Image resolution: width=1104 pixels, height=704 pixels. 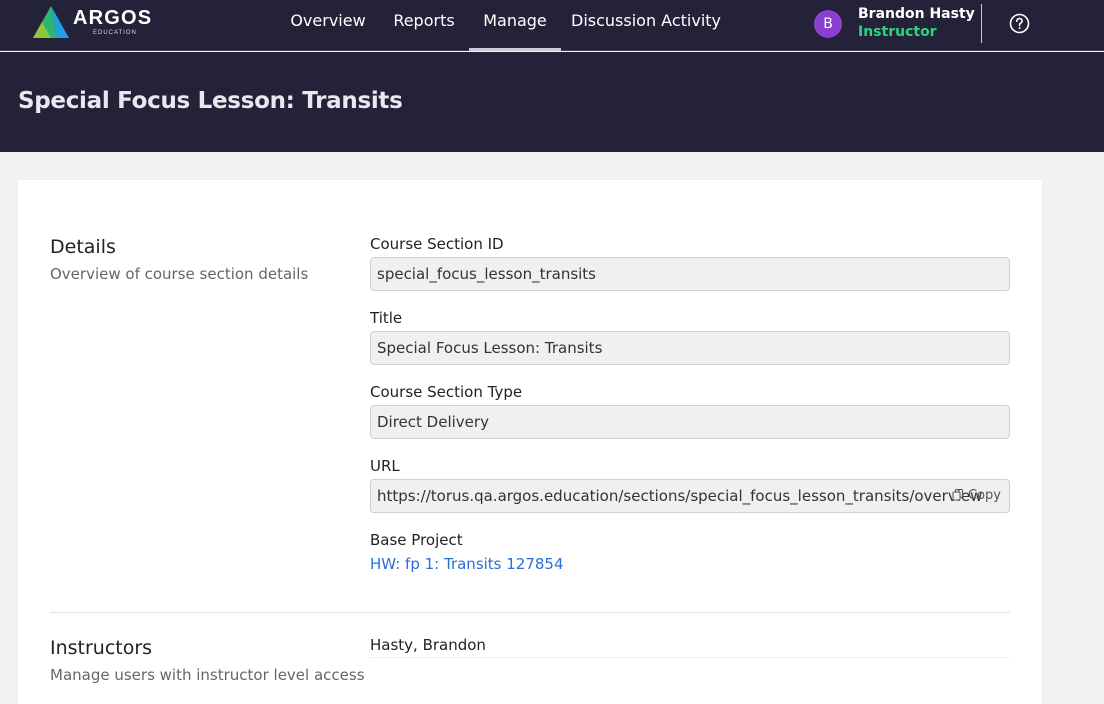 What do you see at coordinates (51, 22) in the screenshot?
I see `argos-logo-icon` at bounding box center [51, 22].